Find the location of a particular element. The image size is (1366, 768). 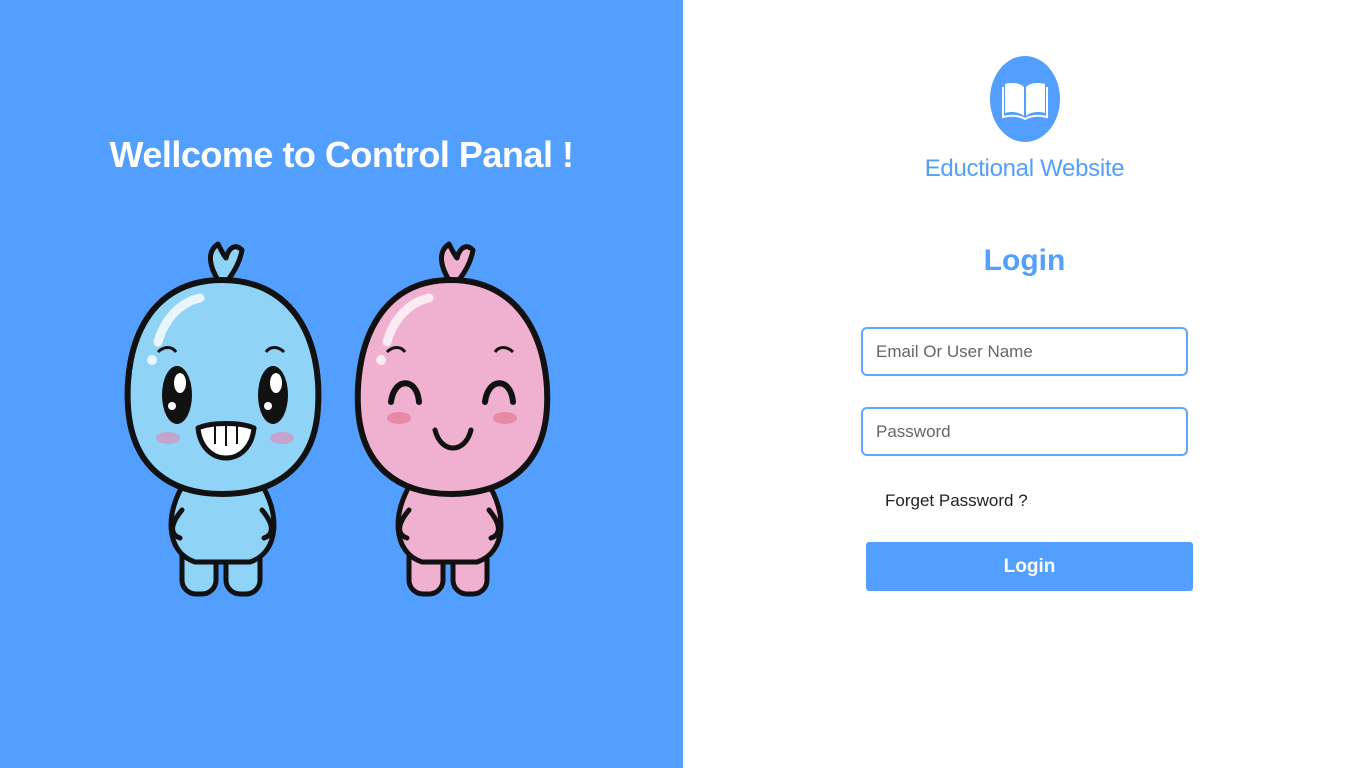

login-button: Login is located at coordinates (1029, 566).